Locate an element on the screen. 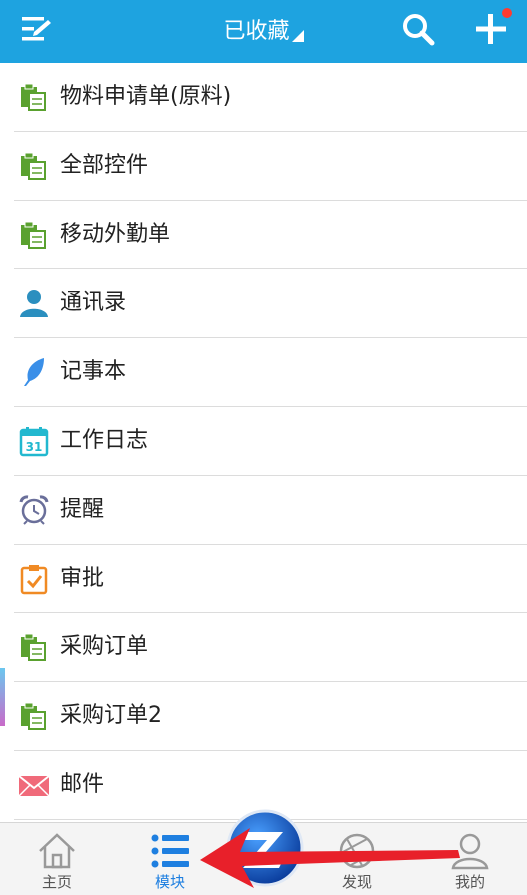 The height and width of the screenshot is (895, 527). list-item: 移动外勤单 is located at coordinates (270, 235).